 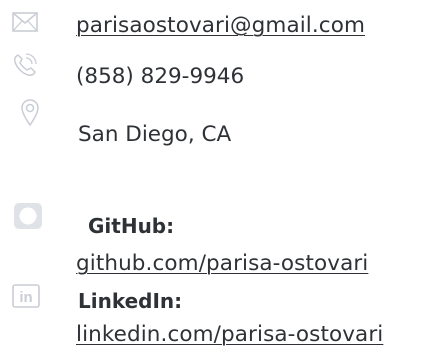 I want to click on github-label: GitHub:, so click(x=131, y=226).